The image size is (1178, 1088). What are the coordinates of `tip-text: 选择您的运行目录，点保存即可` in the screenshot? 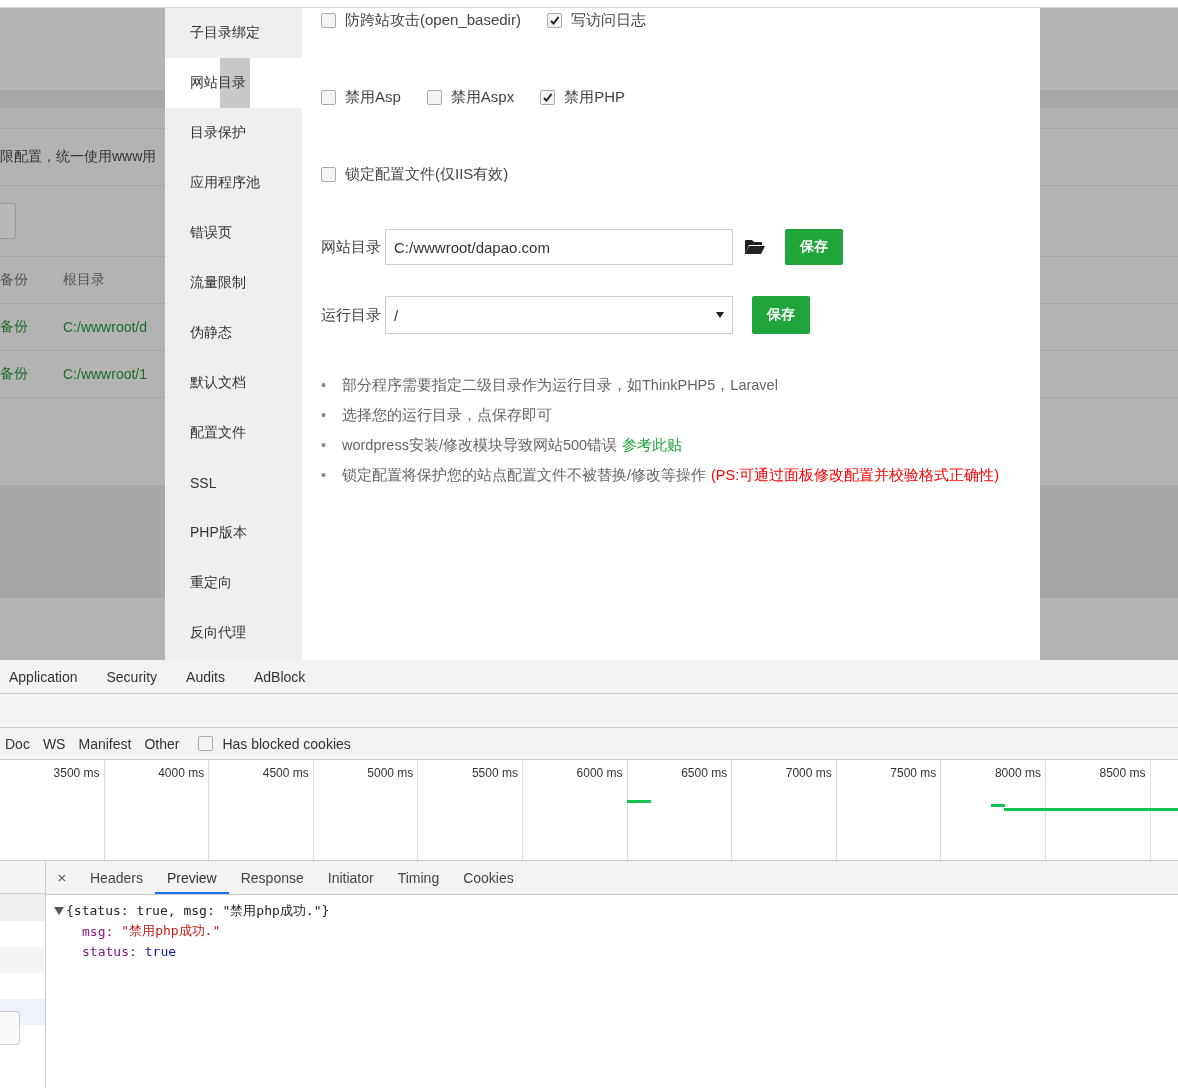 It's located at (447, 415).